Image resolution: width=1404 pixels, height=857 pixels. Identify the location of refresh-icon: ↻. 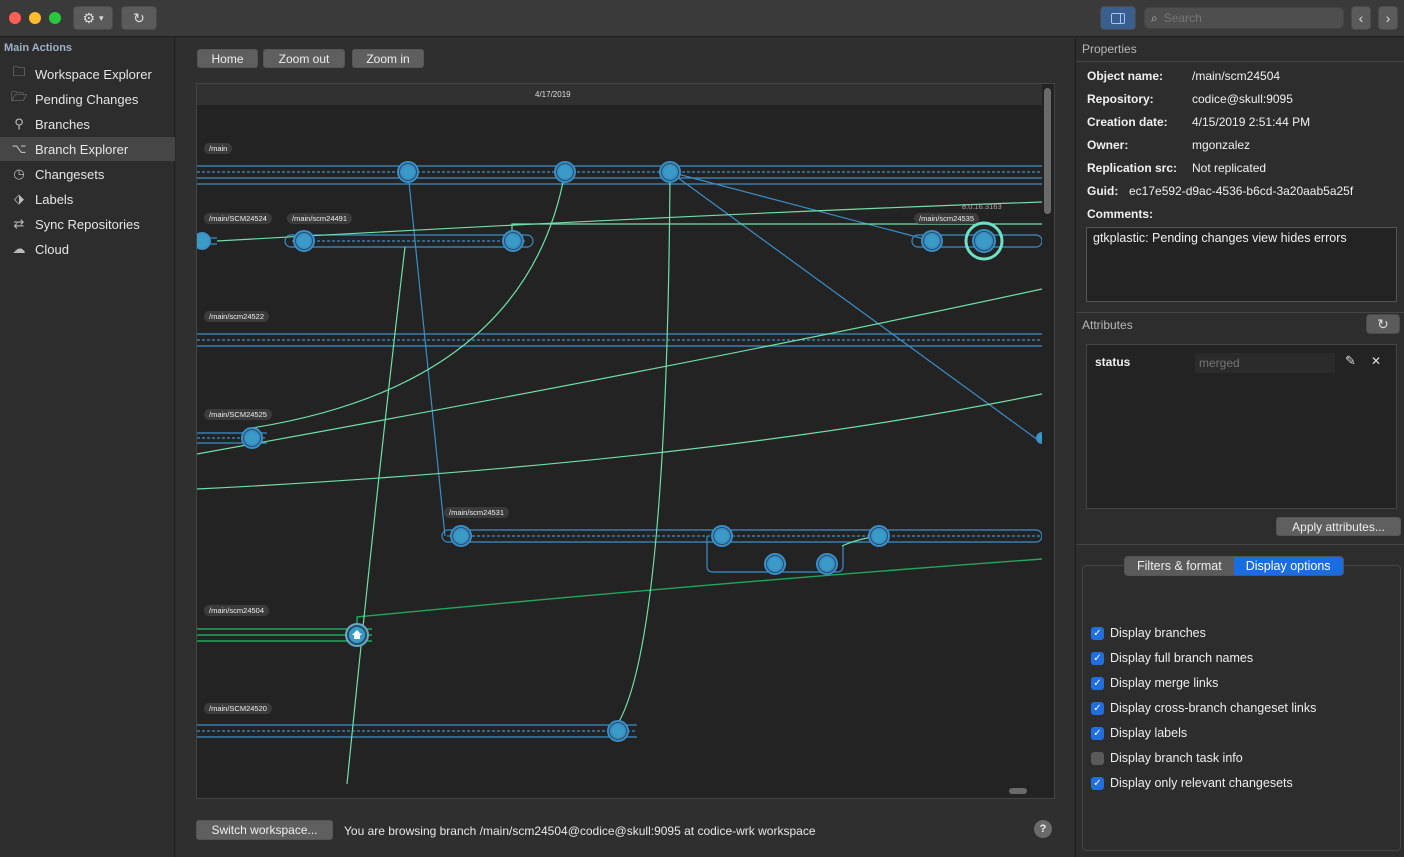
(1383, 323).